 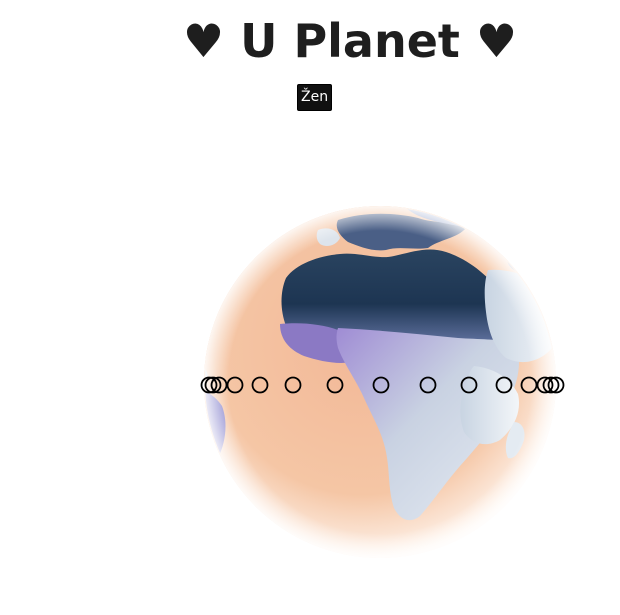 I want to click on zen-button: Žen, so click(x=315, y=97).